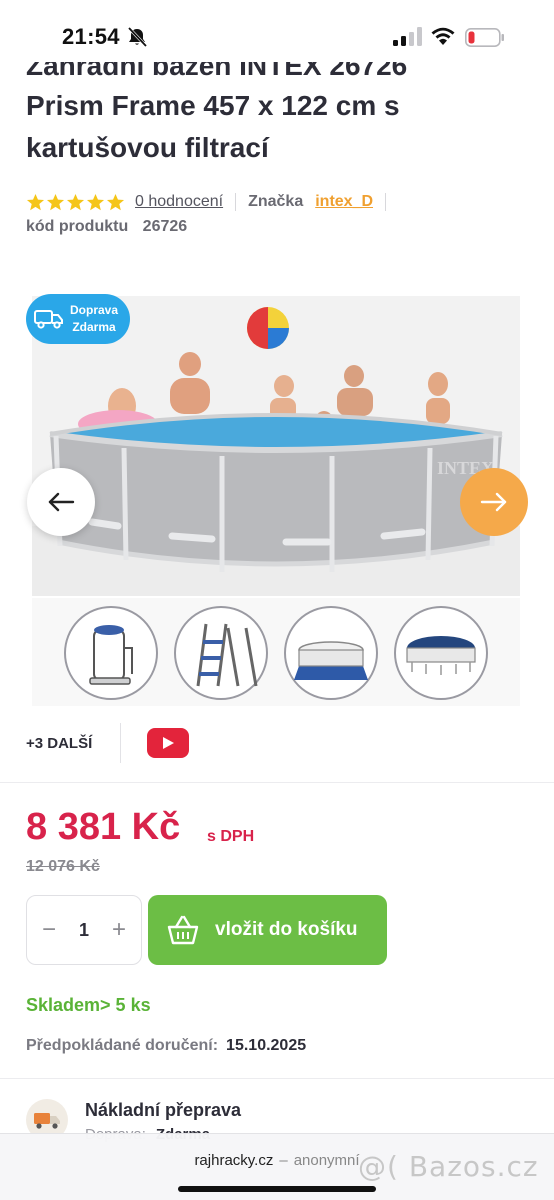 Image resolution: width=554 pixels, height=1200 pixels. What do you see at coordinates (111, 653) in the screenshot?
I see `filter-pump-icon` at bounding box center [111, 653].